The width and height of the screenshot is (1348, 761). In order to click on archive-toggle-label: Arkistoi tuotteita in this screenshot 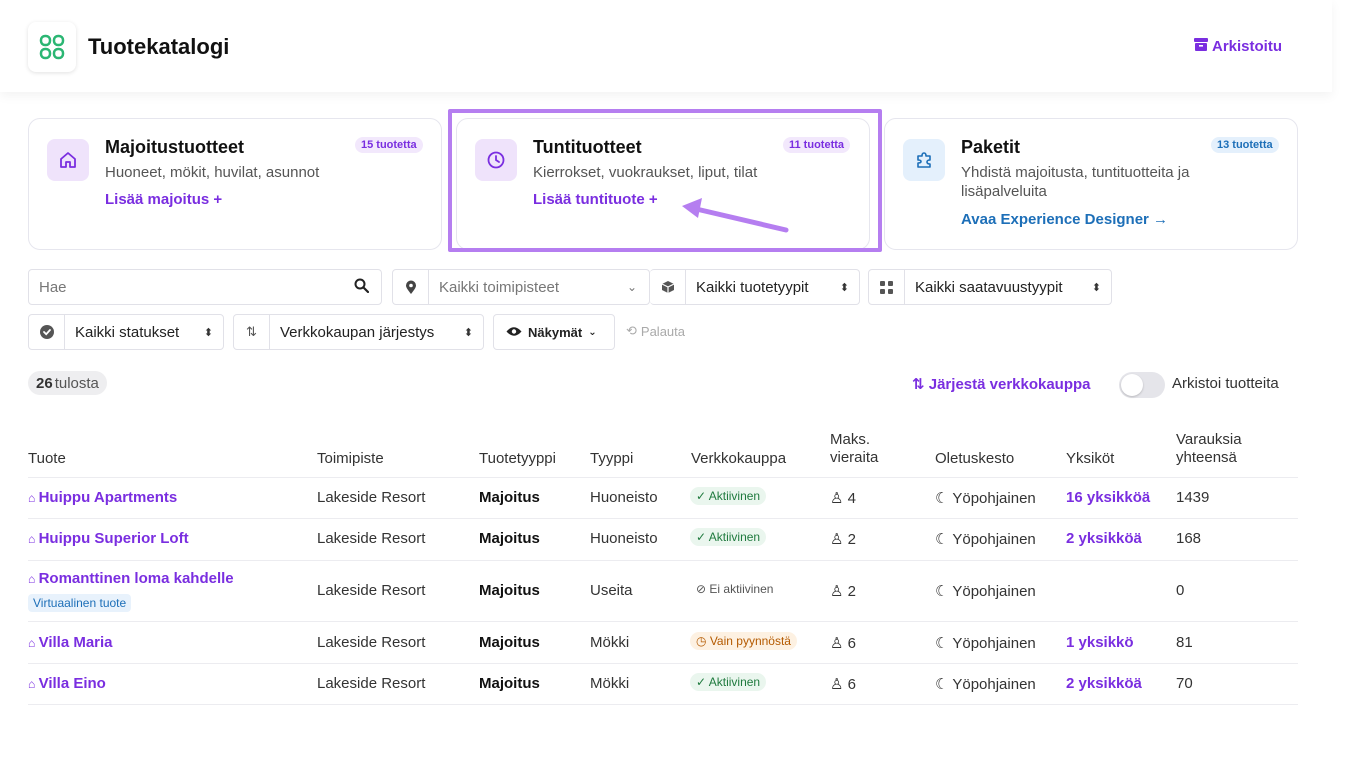, I will do `click(1225, 383)`.